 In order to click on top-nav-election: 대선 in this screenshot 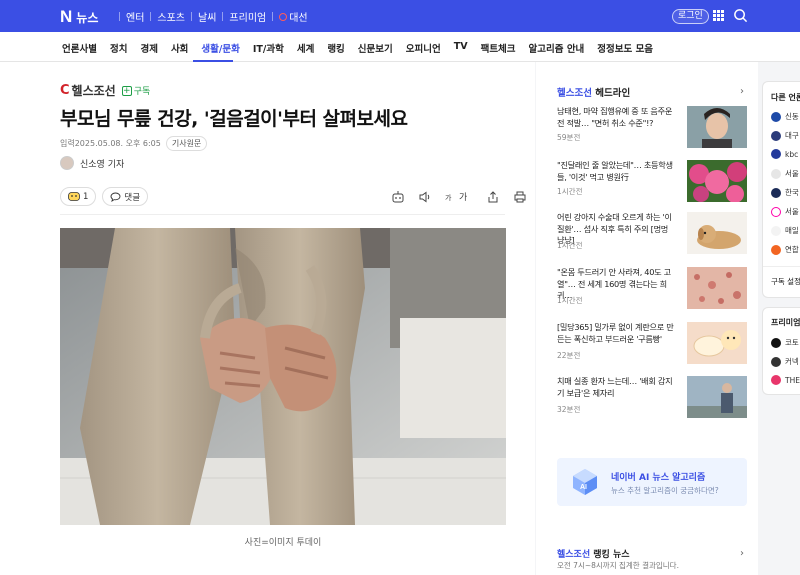, I will do `click(293, 16)`.